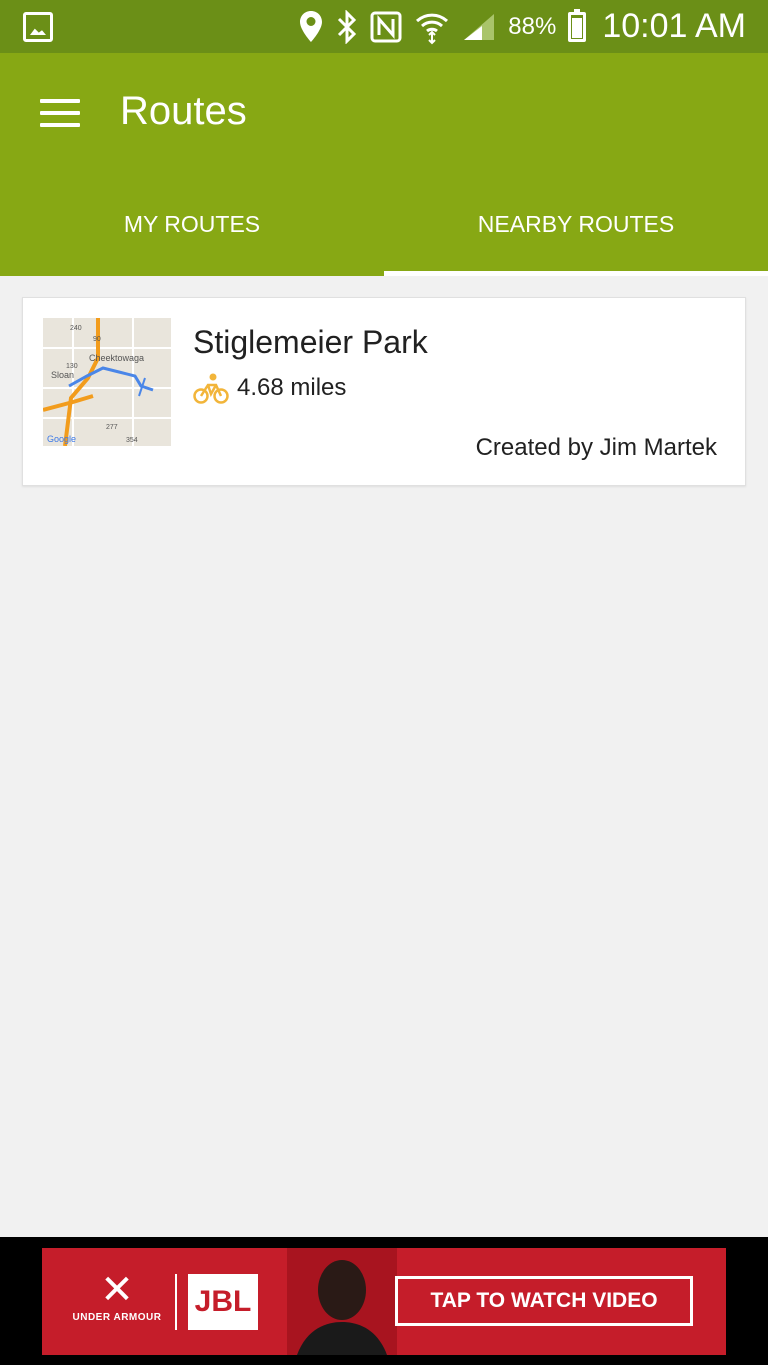  What do you see at coordinates (310, 342) in the screenshot?
I see `route-name: Stiglemeier Park` at bounding box center [310, 342].